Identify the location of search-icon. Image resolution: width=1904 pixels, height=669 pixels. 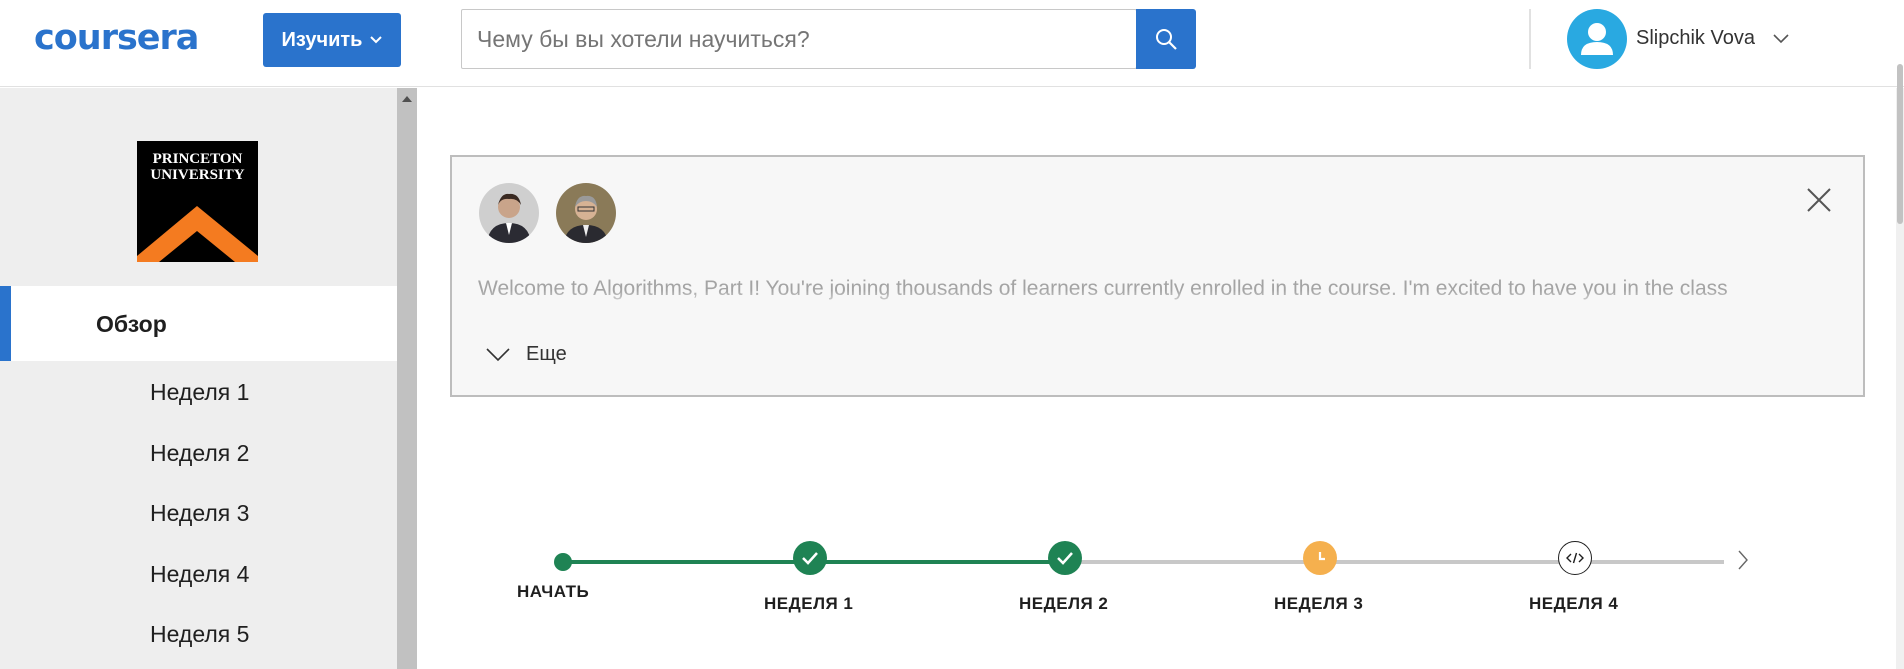
(1166, 39).